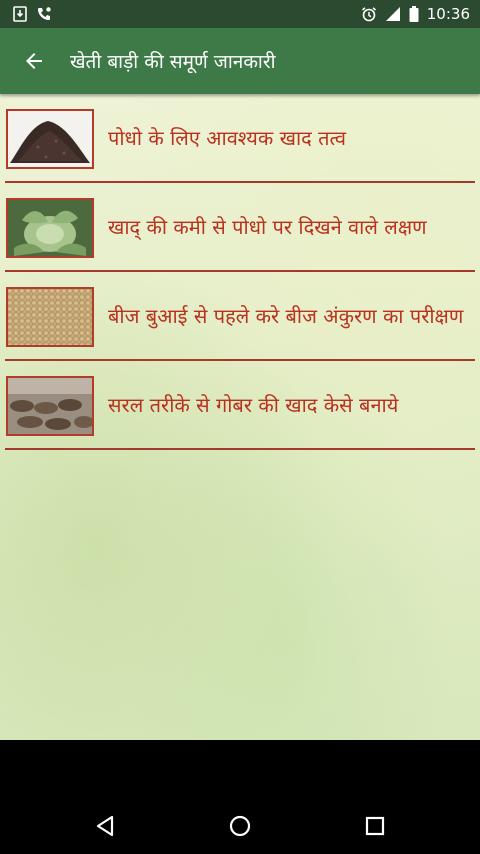 This screenshot has width=480, height=854. I want to click on recents-square-icon, so click(375, 826).